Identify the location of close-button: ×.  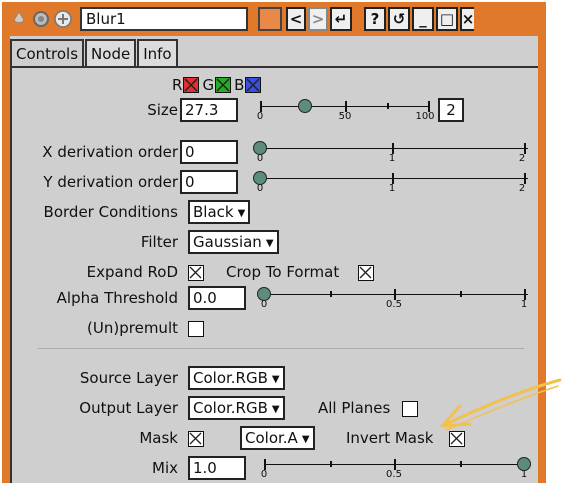
(467, 19).